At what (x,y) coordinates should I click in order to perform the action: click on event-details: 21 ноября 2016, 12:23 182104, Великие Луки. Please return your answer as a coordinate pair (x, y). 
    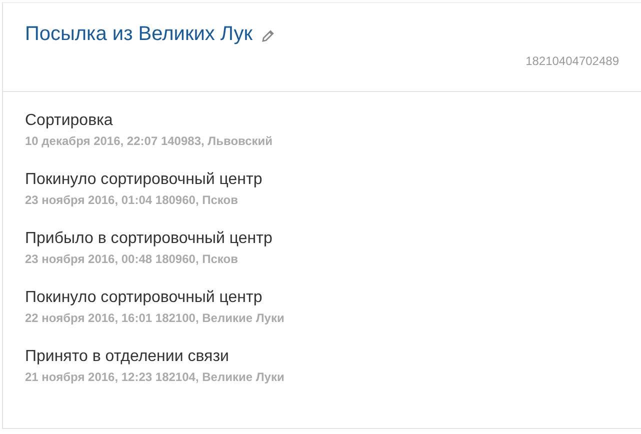
    Looking at the image, I should click on (154, 377).